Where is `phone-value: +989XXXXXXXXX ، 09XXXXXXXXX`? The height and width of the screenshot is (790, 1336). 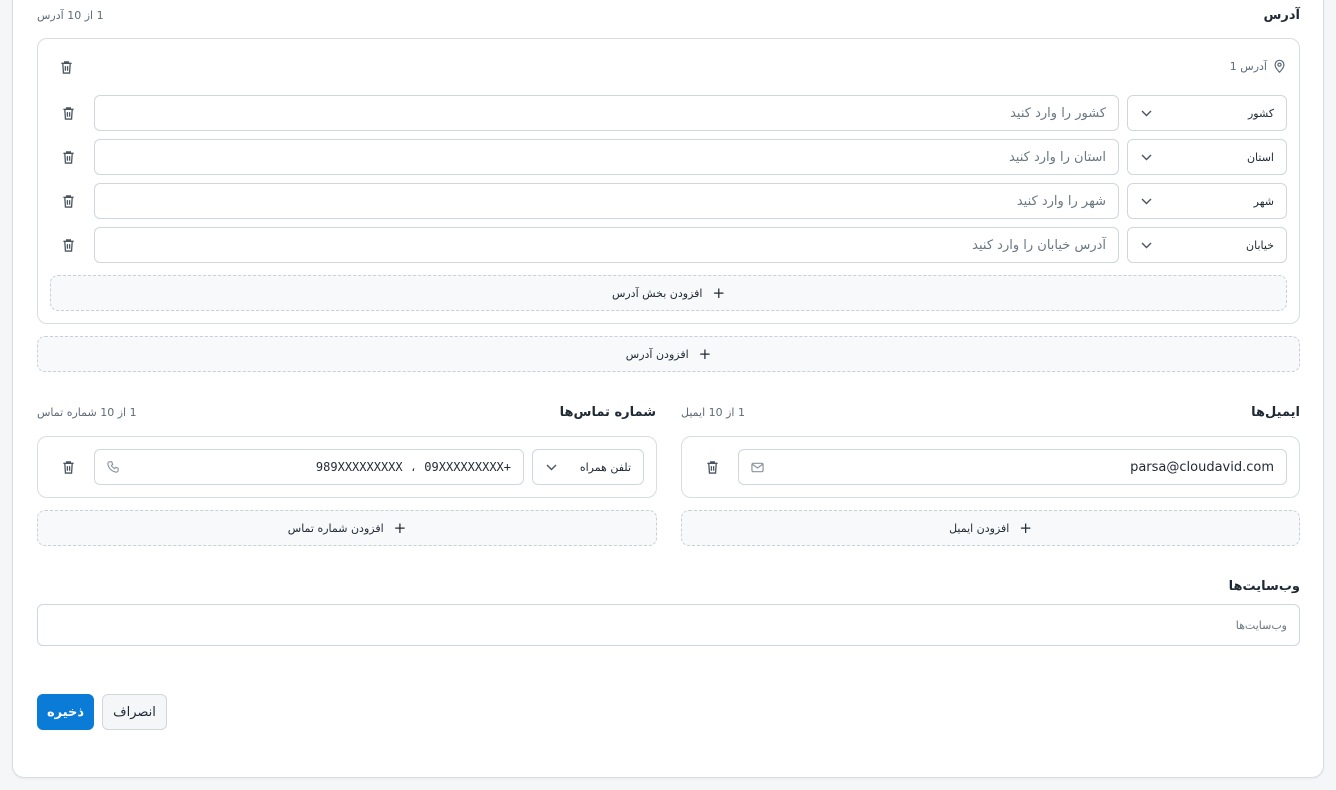
phone-value: +989XXXXXXXXX ، 09XXXXXXXXX is located at coordinates (413, 467).